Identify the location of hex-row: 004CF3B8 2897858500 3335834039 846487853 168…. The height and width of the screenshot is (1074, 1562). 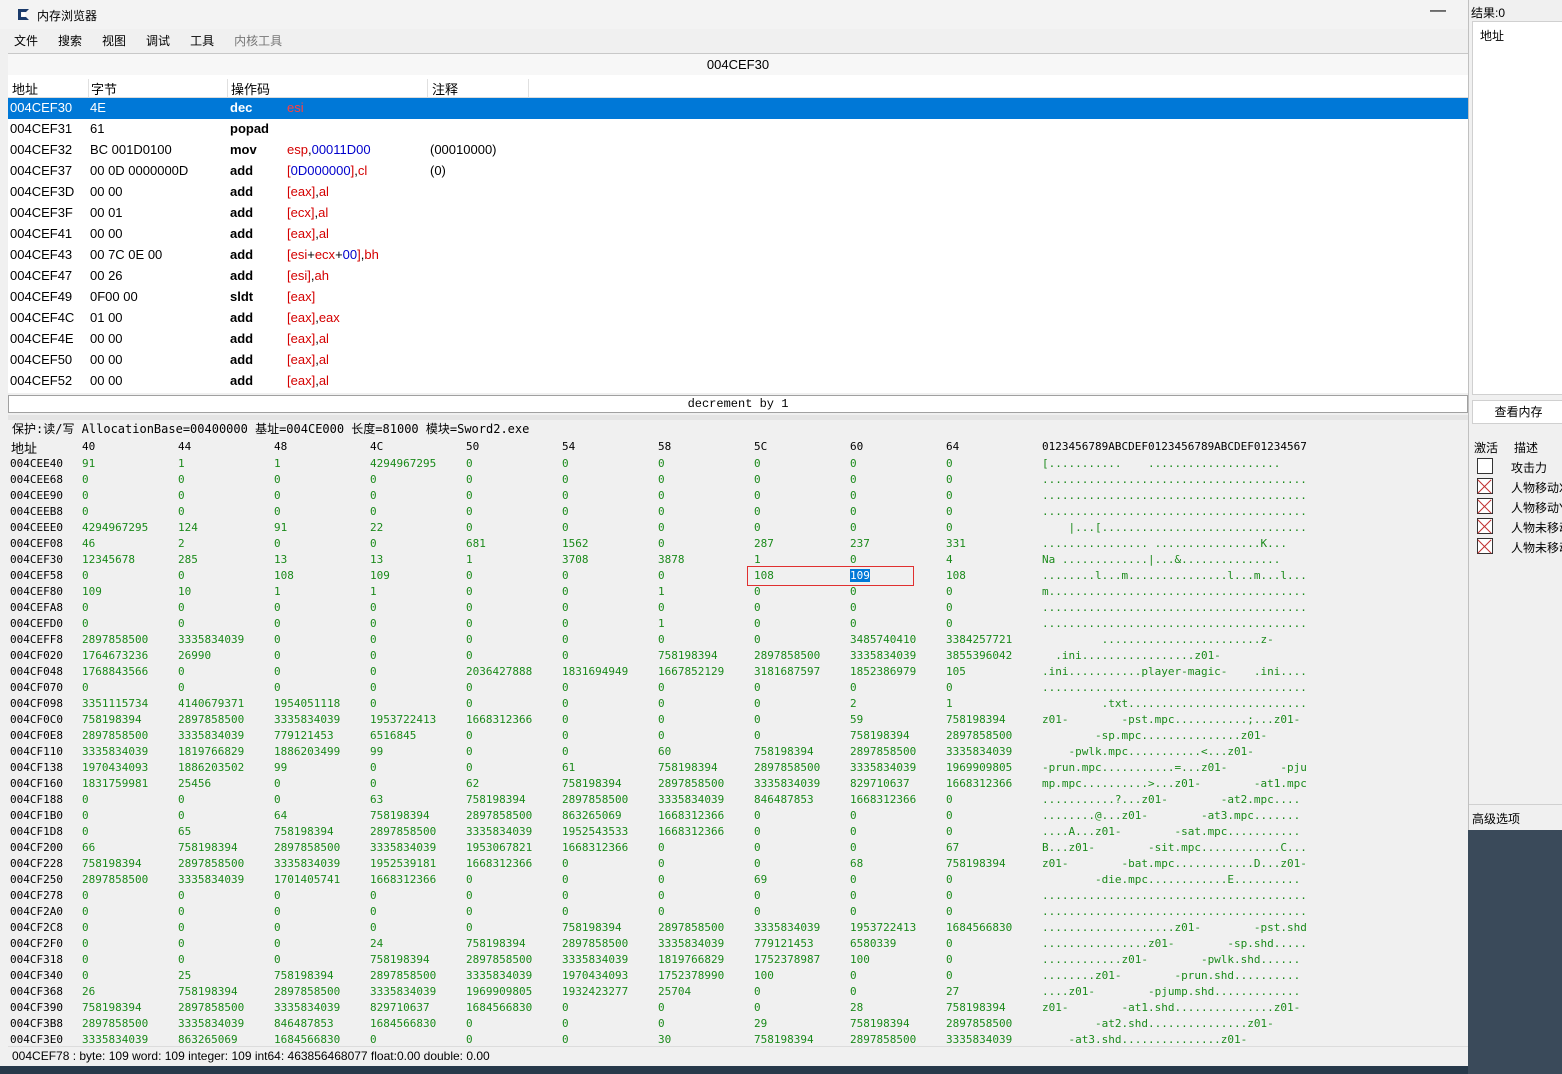
(738, 1024).